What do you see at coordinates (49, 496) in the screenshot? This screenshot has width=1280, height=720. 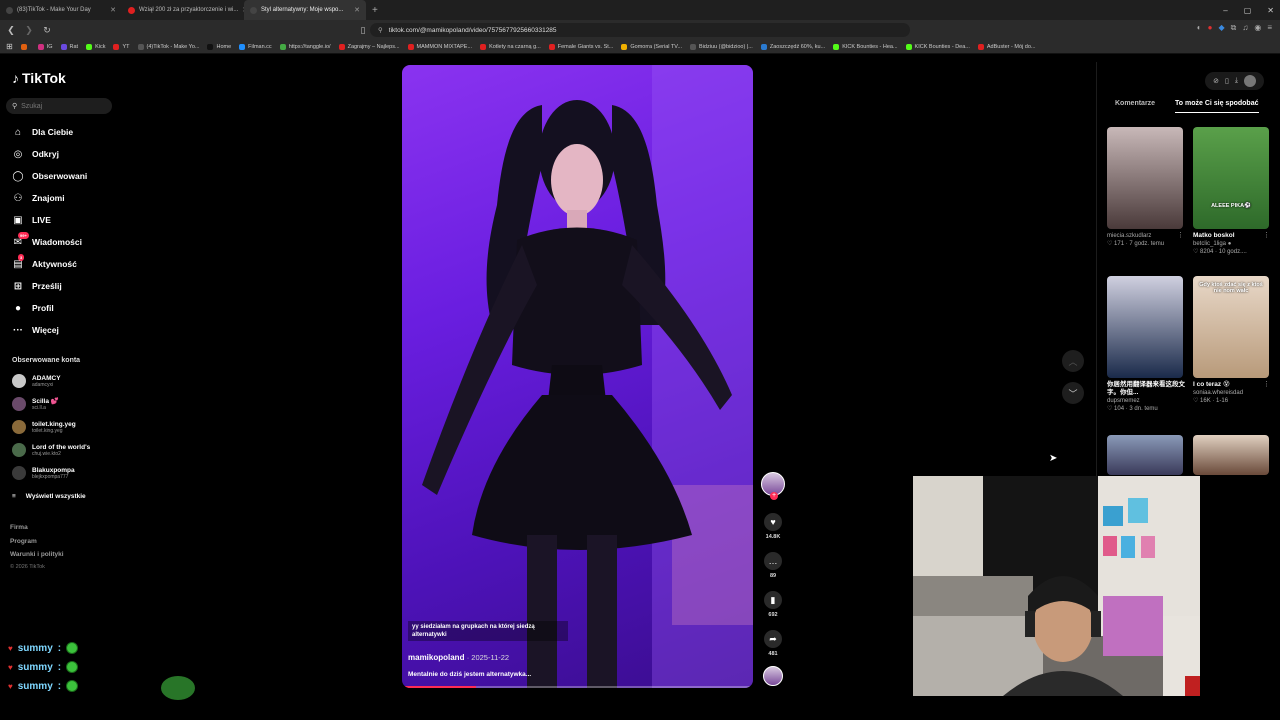 I see `show-all-button: ≡ Wyświetl wszystkie` at bounding box center [49, 496].